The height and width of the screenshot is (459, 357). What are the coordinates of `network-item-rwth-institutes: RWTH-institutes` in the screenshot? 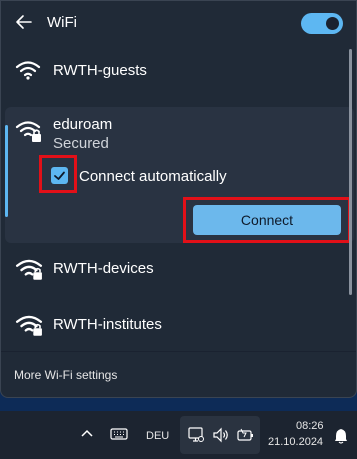 It's located at (178, 325).